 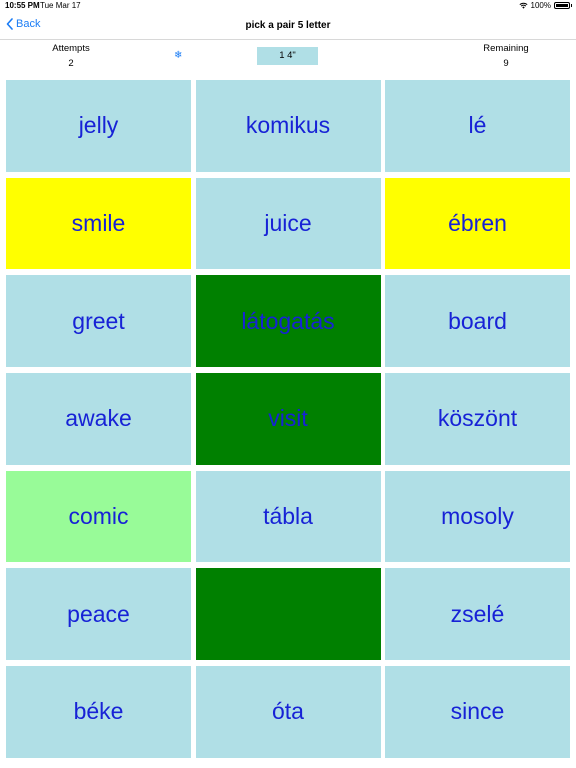 I want to click on word-card: tábla, so click(x=288, y=516).